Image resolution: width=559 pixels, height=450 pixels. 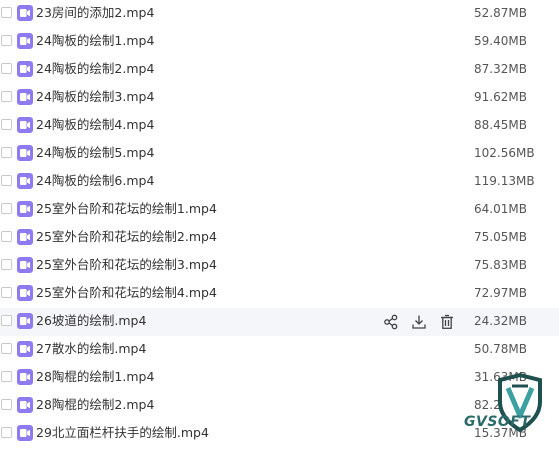 What do you see at coordinates (500, 69) in the screenshot?
I see `file-size: 87.32MB` at bounding box center [500, 69].